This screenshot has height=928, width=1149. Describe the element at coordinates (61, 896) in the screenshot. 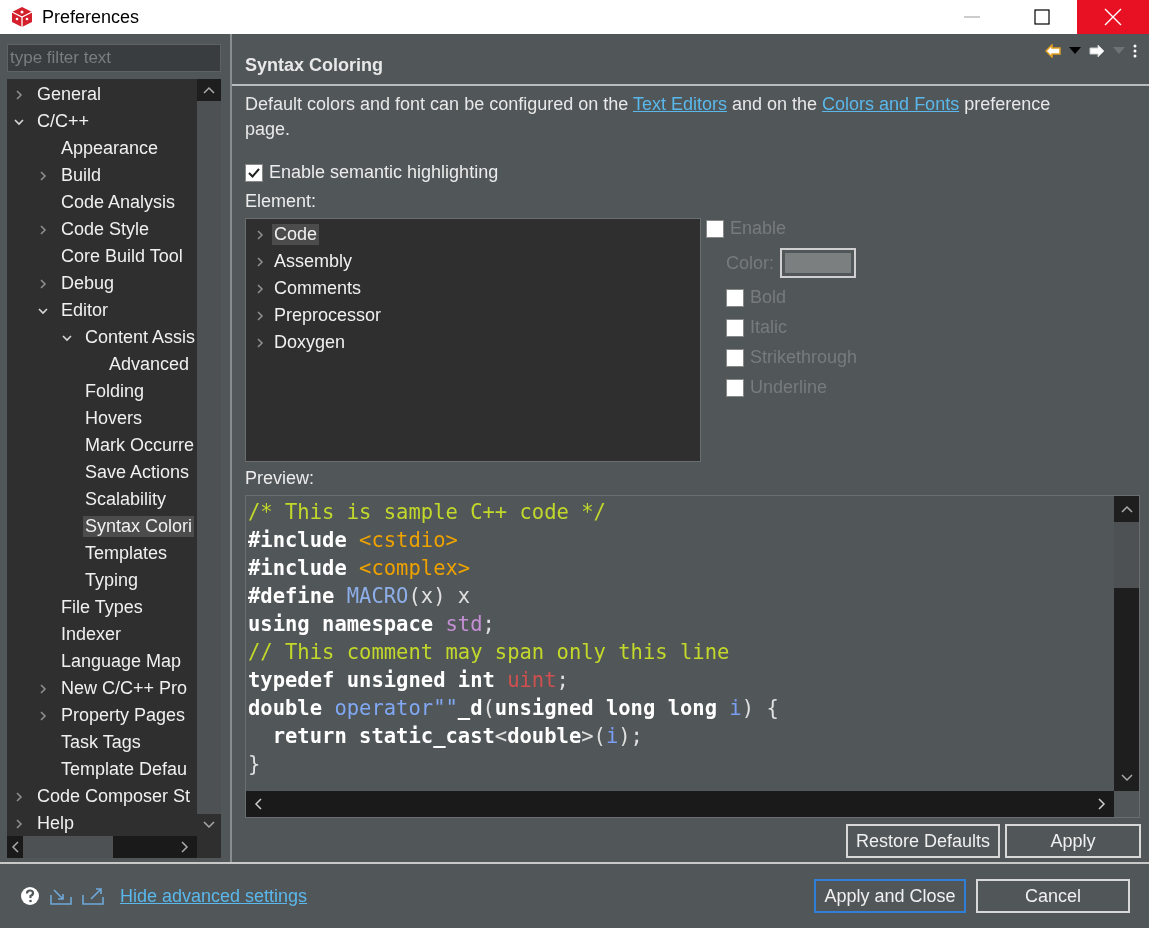

I see `import-icon` at that location.